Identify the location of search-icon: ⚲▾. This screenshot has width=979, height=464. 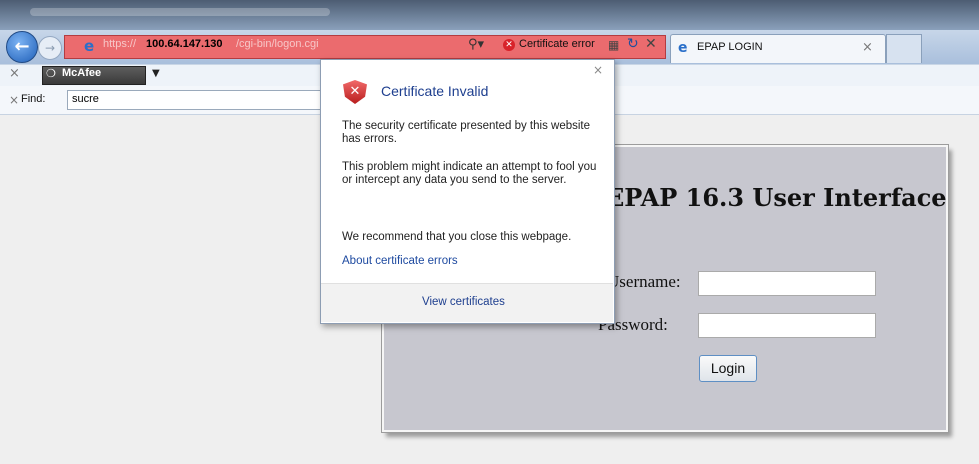
(476, 44).